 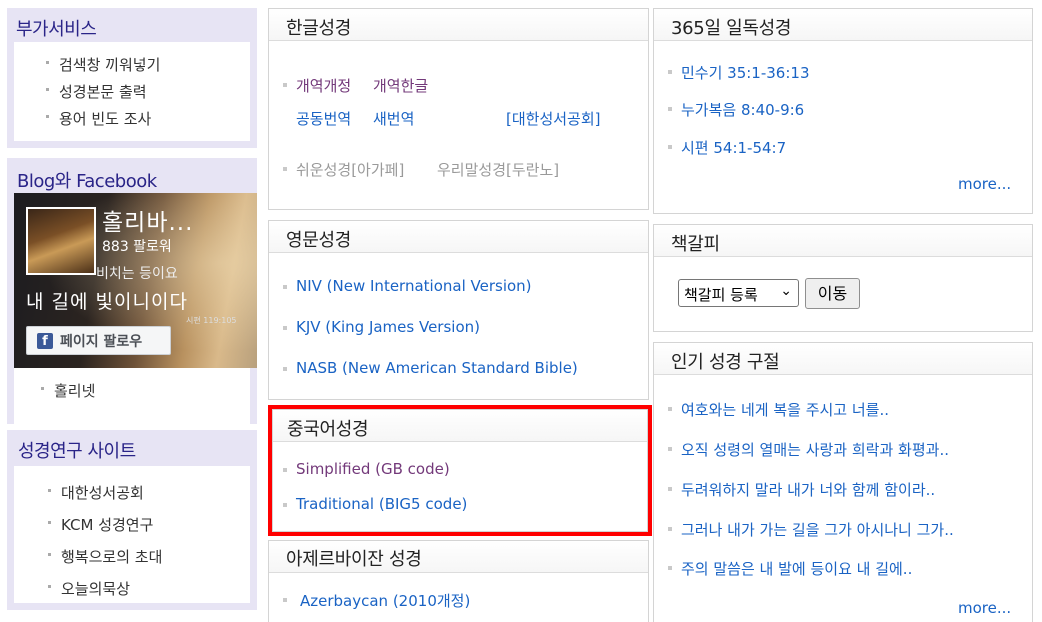 I want to click on popular-verse-item: 그러나 내가 가는 길을 그가 아시나니 그가.., so click(x=811, y=529).